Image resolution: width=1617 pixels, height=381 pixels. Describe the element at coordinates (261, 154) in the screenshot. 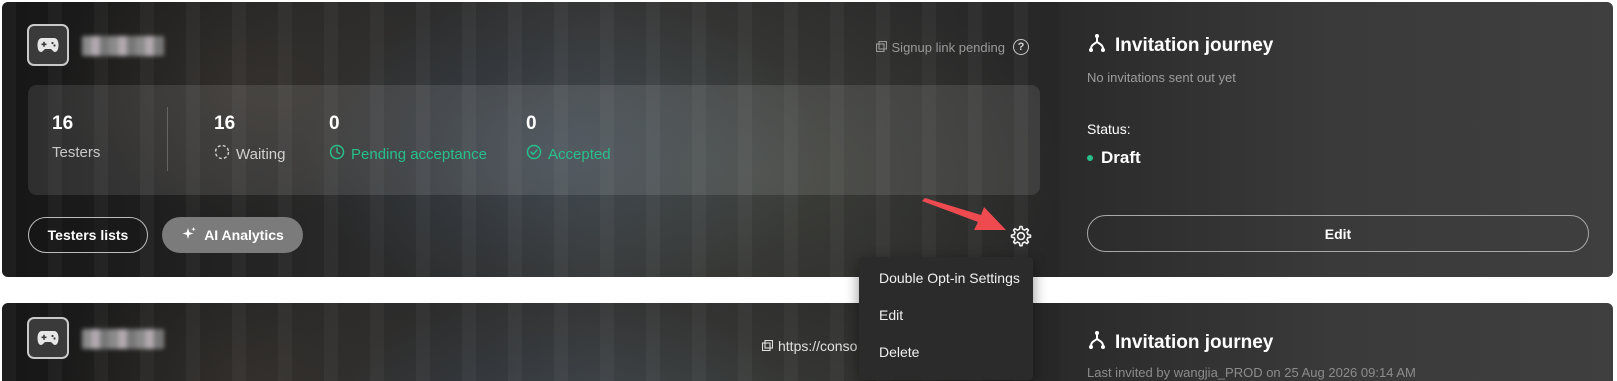

I see `stat-waiting-label: Waiting` at that location.